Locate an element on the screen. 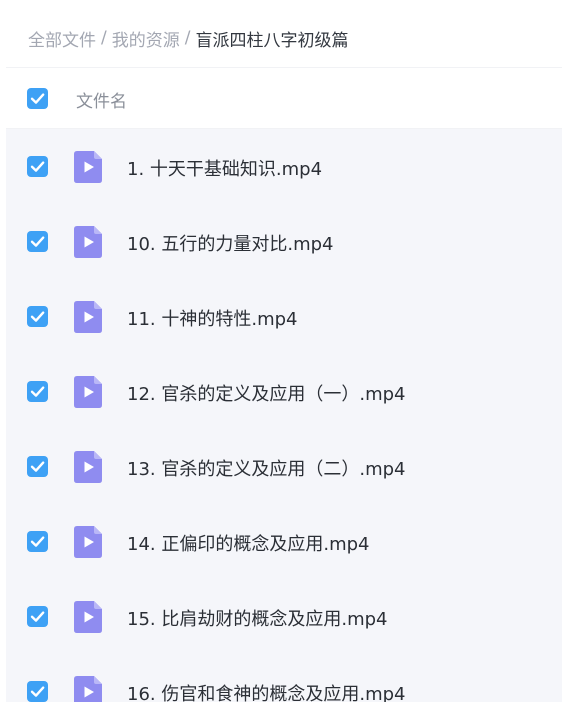 The width and height of the screenshot is (568, 702). file-name: 12. 官杀的定义及应用（一）.mp4 is located at coordinates (266, 394).